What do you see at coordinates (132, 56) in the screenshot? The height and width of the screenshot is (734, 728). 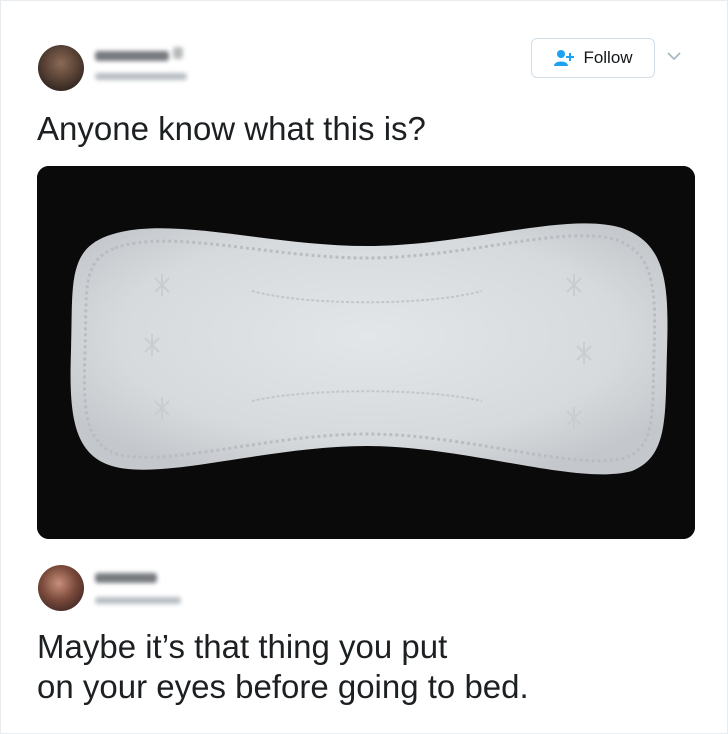 I see `author-name-redacted` at bounding box center [132, 56].